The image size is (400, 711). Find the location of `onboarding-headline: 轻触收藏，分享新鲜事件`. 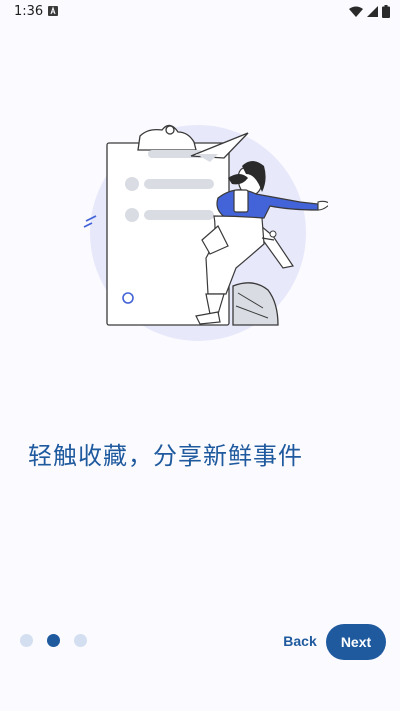

onboarding-headline: 轻触收藏，分享新鲜事件 is located at coordinates (165, 456).